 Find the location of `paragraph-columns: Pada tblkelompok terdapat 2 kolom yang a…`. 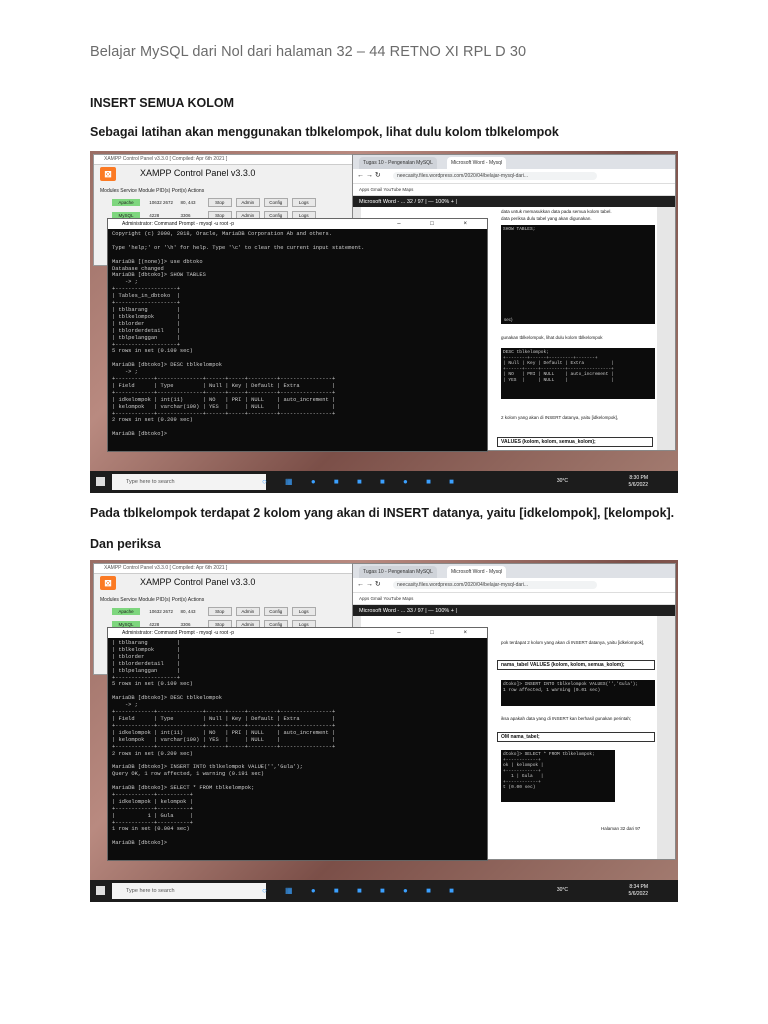

paragraph-columns: Pada tblkelompok terdapat 2 kolom yang a… is located at coordinates (382, 513).